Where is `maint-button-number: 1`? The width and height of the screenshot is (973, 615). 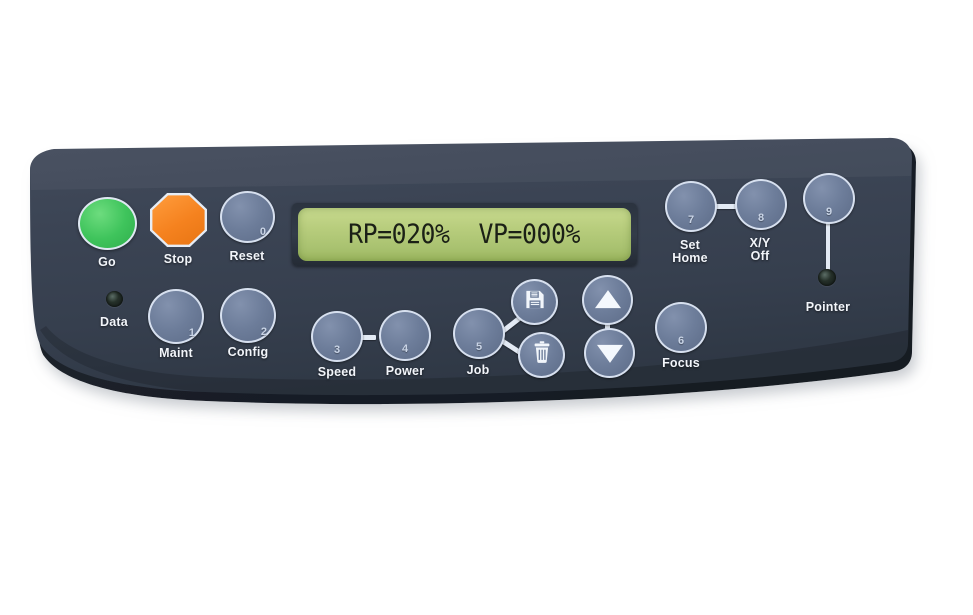 maint-button-number: 1 is located at coordinates (191, 333).